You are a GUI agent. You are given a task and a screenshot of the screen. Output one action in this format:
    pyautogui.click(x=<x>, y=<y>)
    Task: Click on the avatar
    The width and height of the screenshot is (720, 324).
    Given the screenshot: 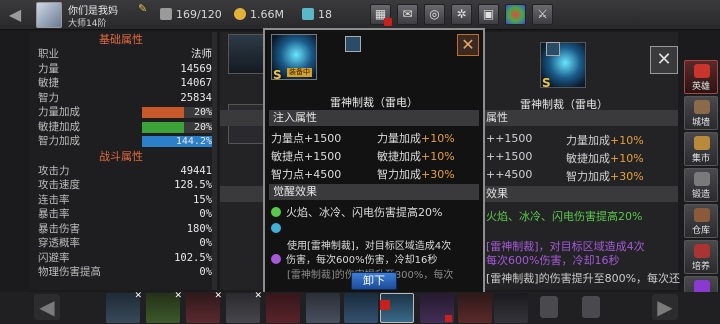 What is the action you would take?
    pyautogui.click(x=49, y=15)
    